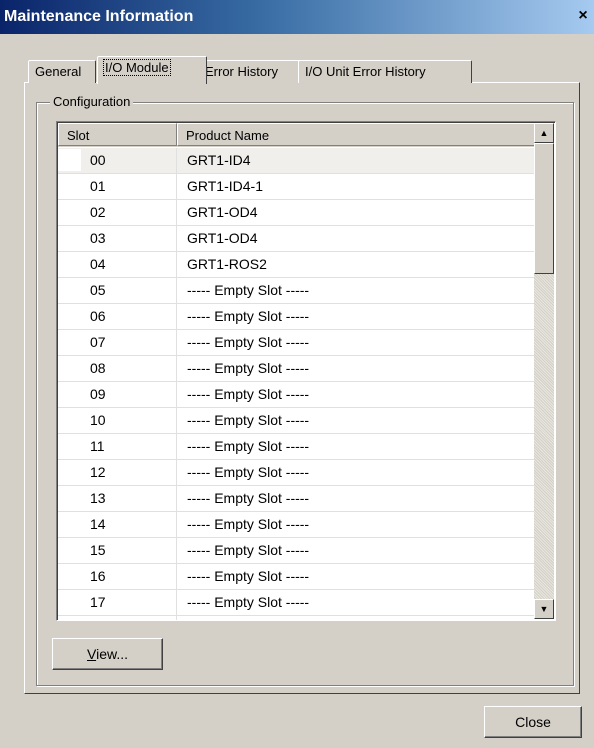 Image resolution: width=594 pixels, height=748 pixels. What do you see at coordinates (98, 524) in the screenshot?
I see `slot-cell: 14` at bounding box center [98, 524].